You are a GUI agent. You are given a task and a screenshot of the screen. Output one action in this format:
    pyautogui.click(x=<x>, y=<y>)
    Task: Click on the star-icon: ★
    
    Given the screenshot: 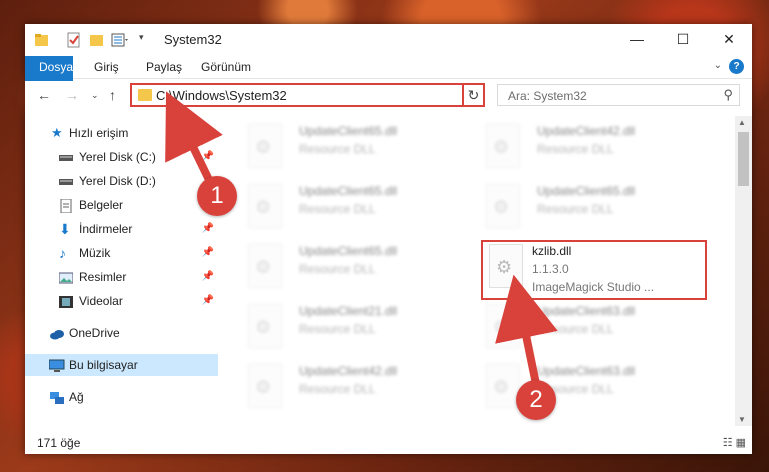 What is the action you would take?
    pyautogui.click(x=57, y=132)
    